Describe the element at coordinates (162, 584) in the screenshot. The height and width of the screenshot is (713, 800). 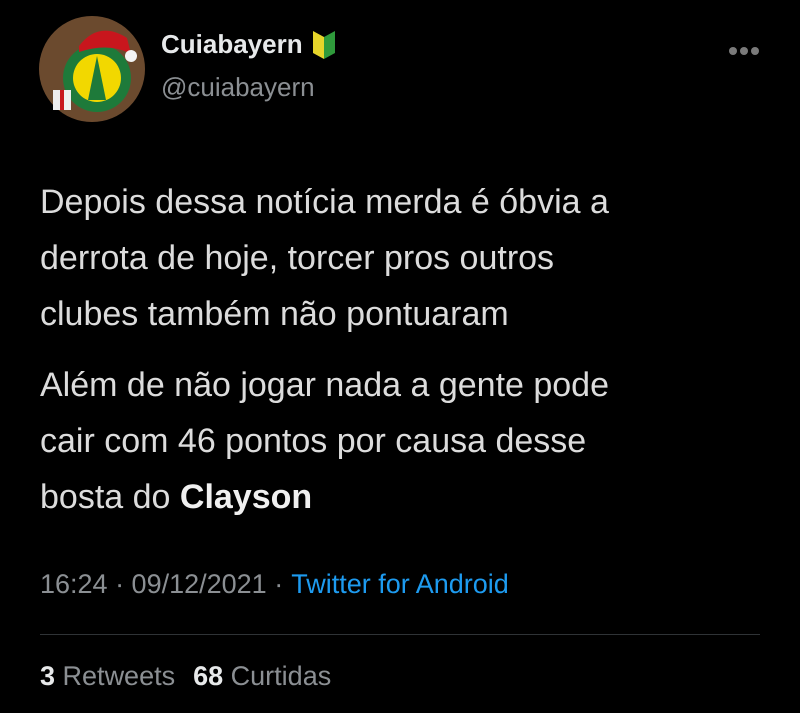
I see `timestamp: 16:24 · 09/12/2021 ·` at that location.